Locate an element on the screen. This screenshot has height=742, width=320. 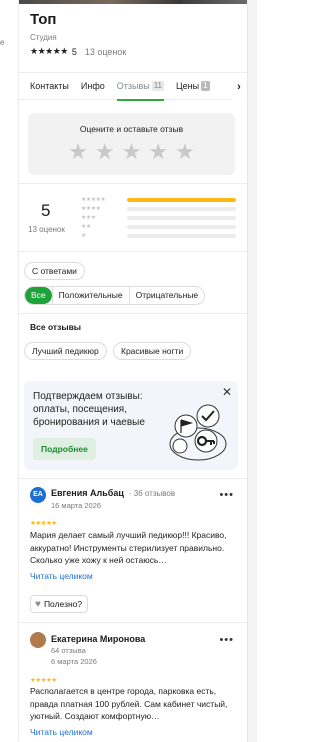
avatar: ЕА is located at coordinates (38, 495).